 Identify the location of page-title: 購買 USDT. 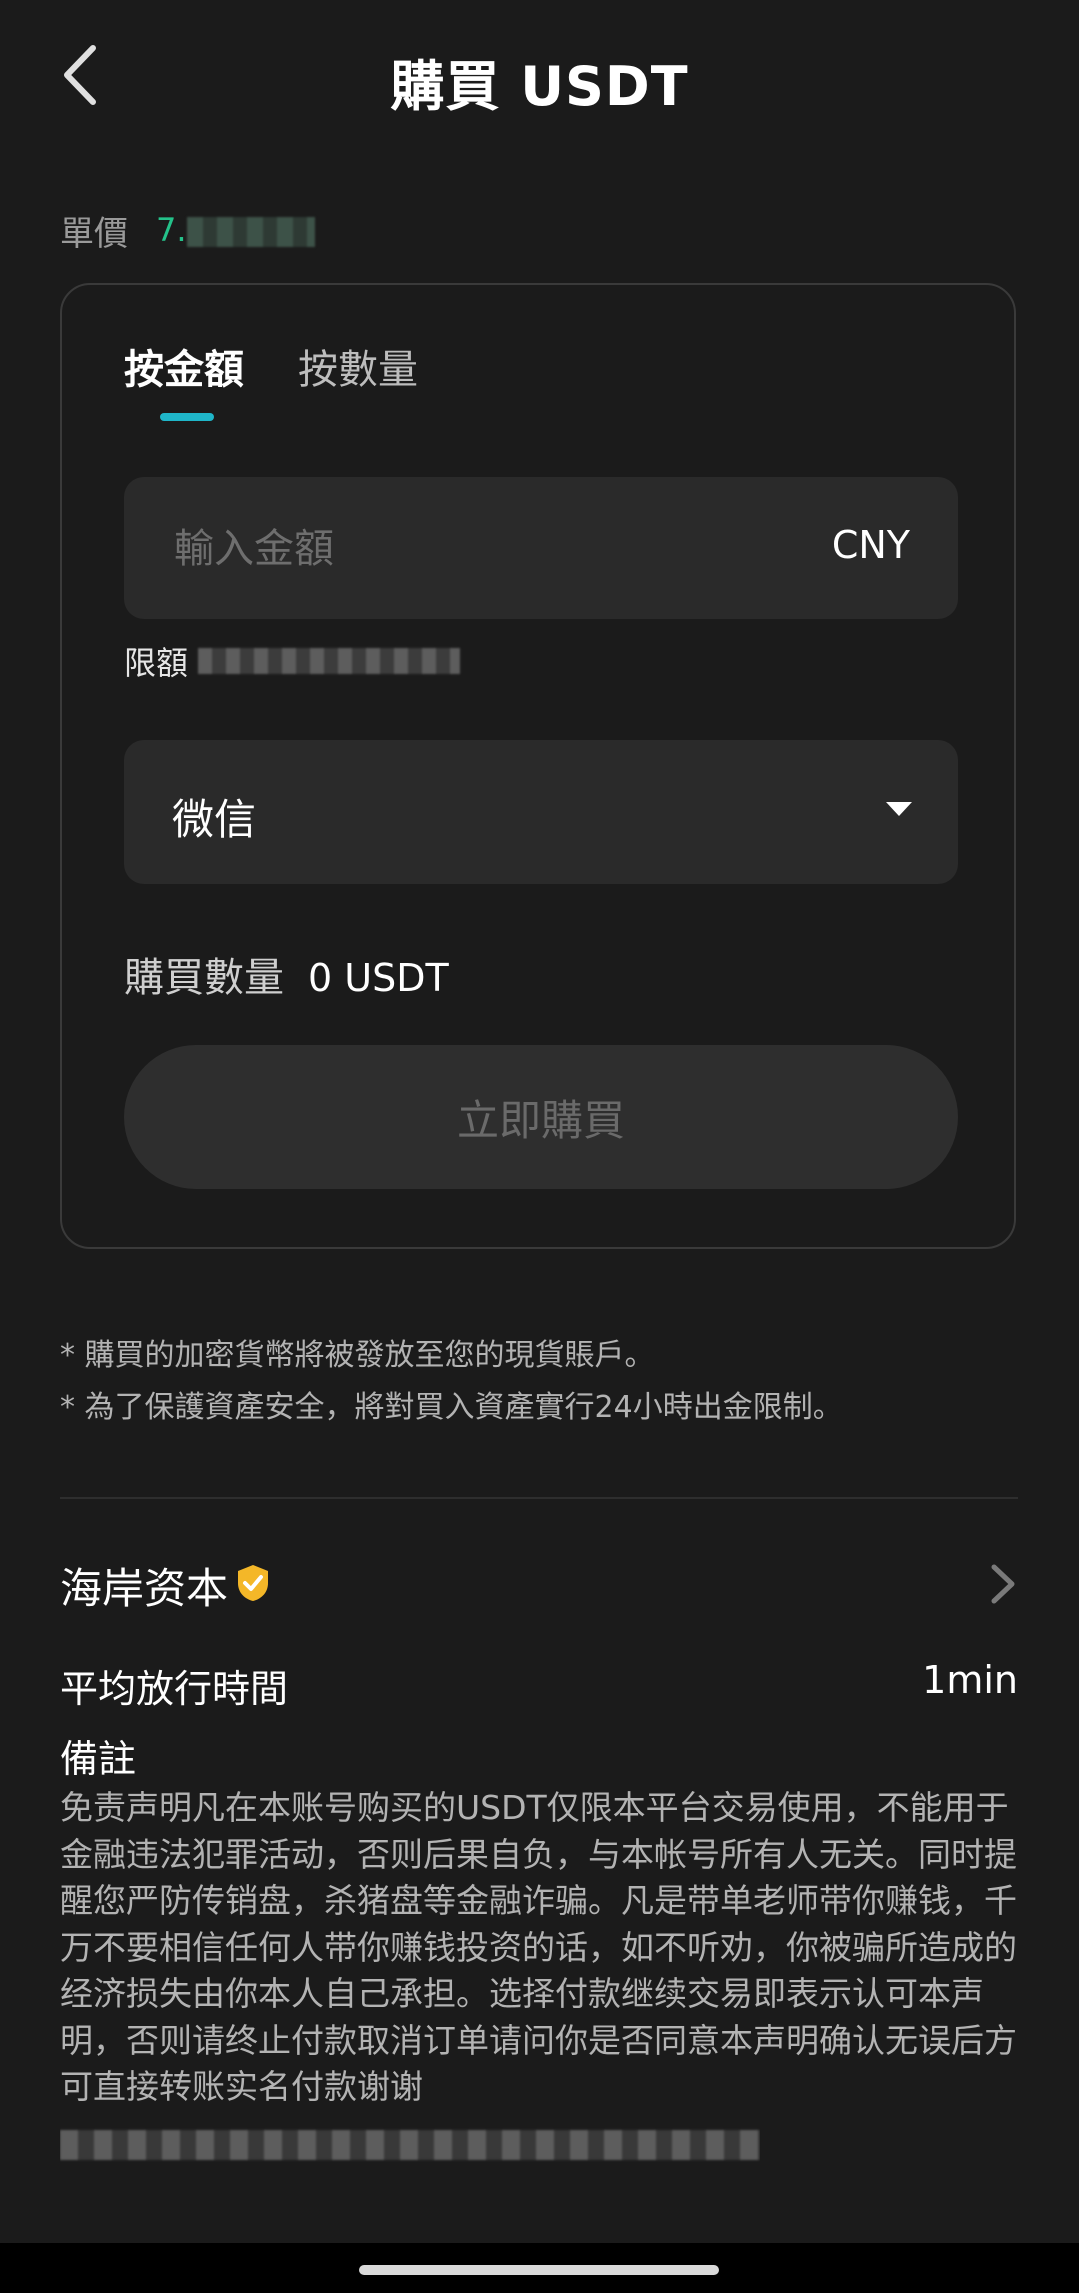
(539, 86).